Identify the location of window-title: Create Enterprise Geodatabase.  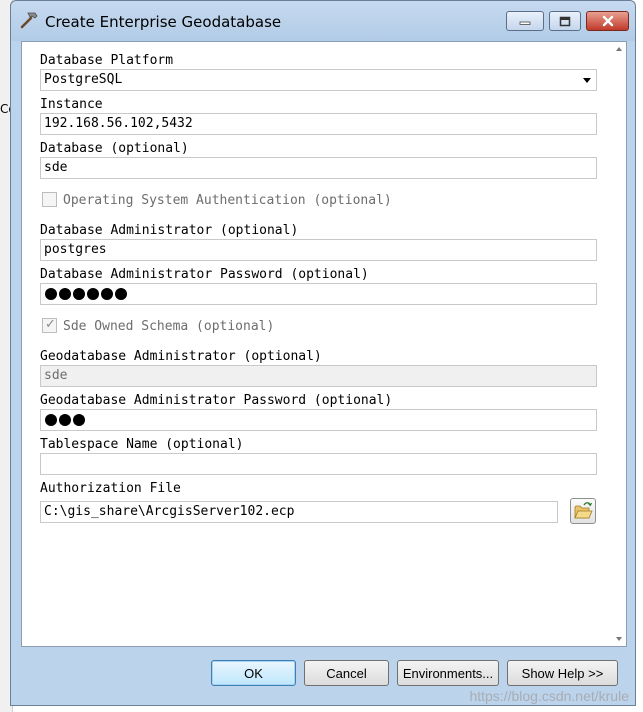
(163, 22).